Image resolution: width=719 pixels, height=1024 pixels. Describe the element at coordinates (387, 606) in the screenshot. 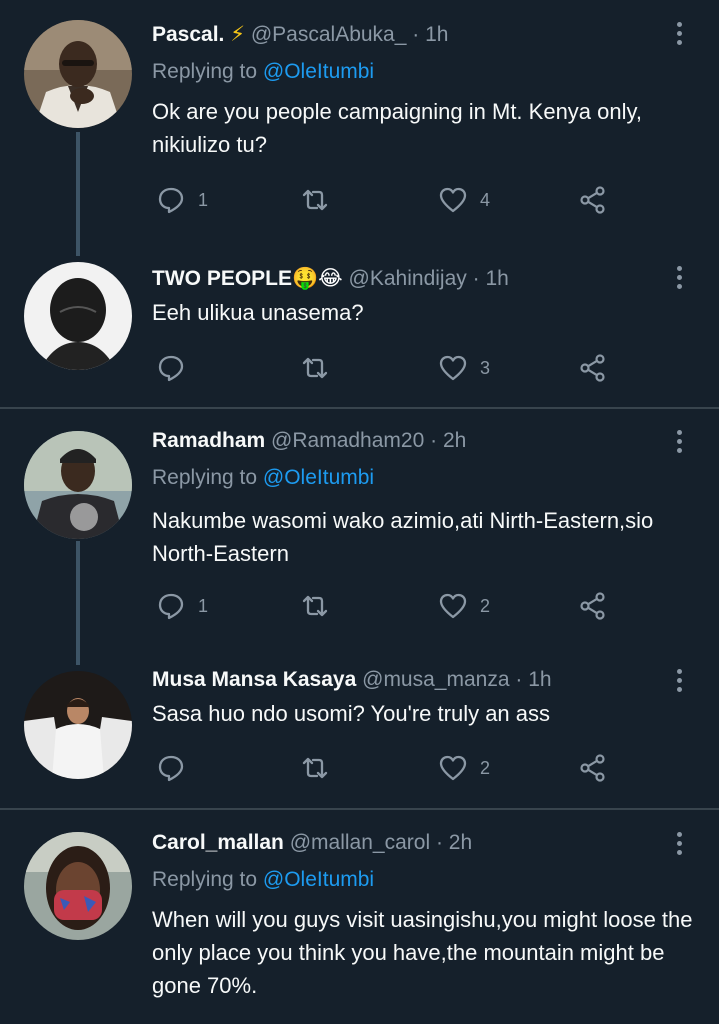

I see `action-bar: 1 2` at that location.